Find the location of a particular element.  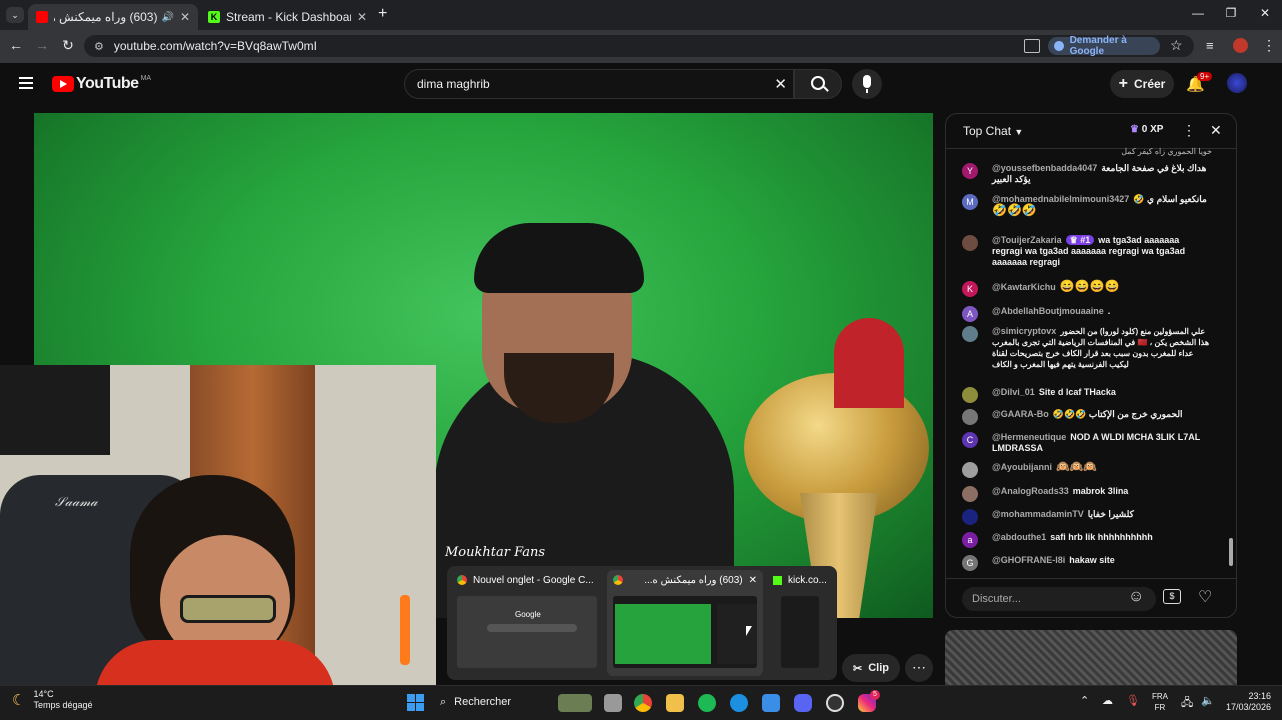

language-indicator: FRA FR is located at coordinates (1160, 702).